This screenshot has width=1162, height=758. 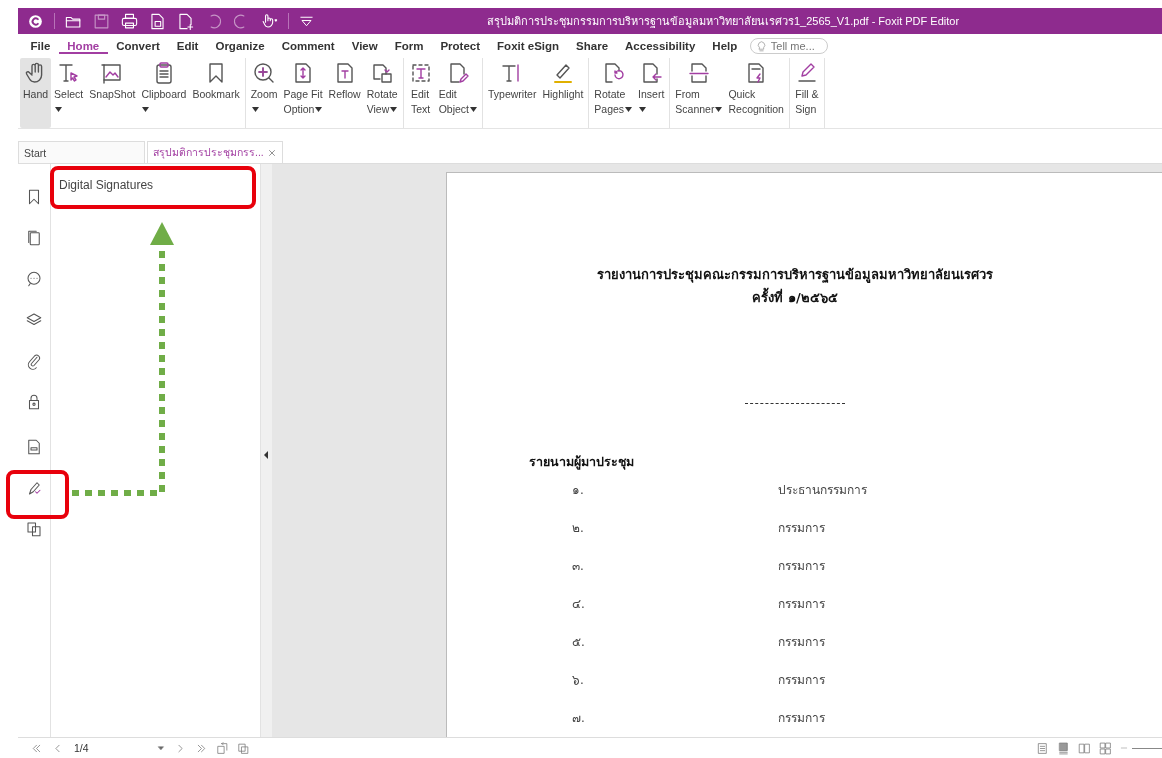 I want to click on ribbon-button: From Scanner, so click(x=699, y=93).